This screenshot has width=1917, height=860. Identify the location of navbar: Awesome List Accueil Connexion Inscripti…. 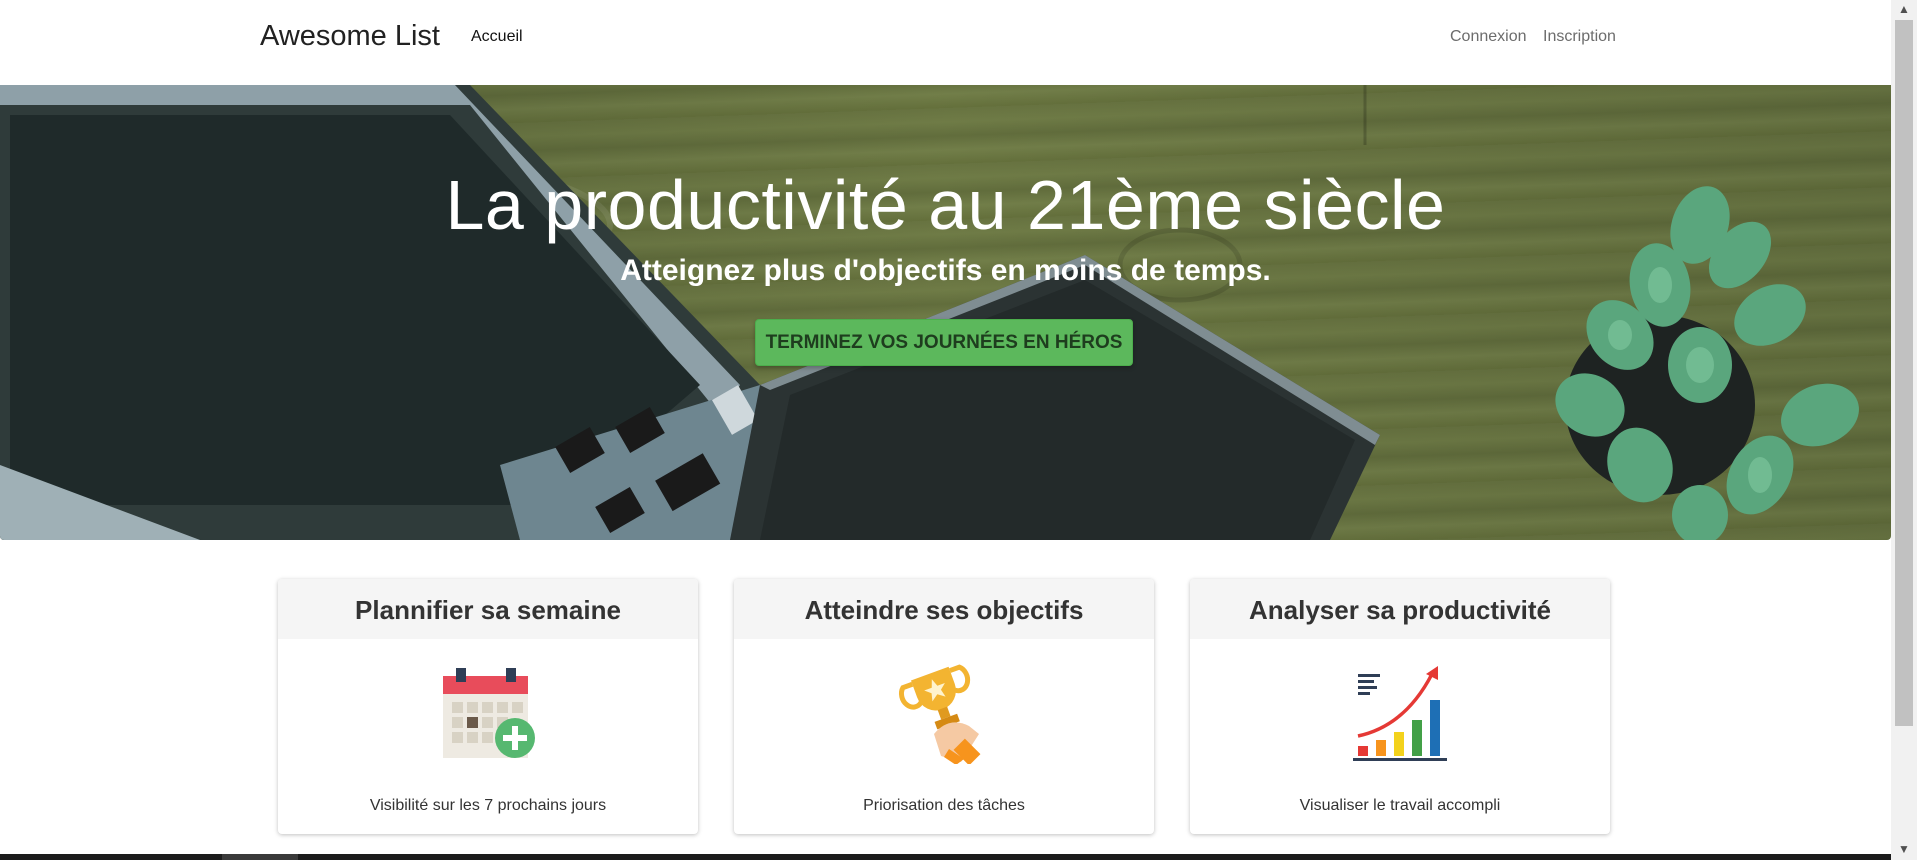
(945, 42).